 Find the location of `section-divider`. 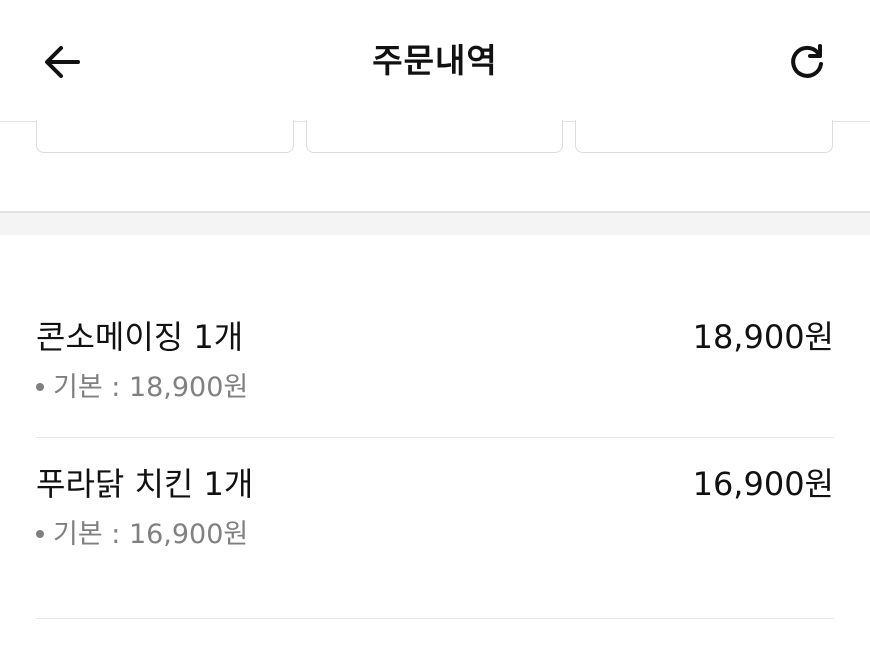

section-divider is located at coordinates (435, 223).